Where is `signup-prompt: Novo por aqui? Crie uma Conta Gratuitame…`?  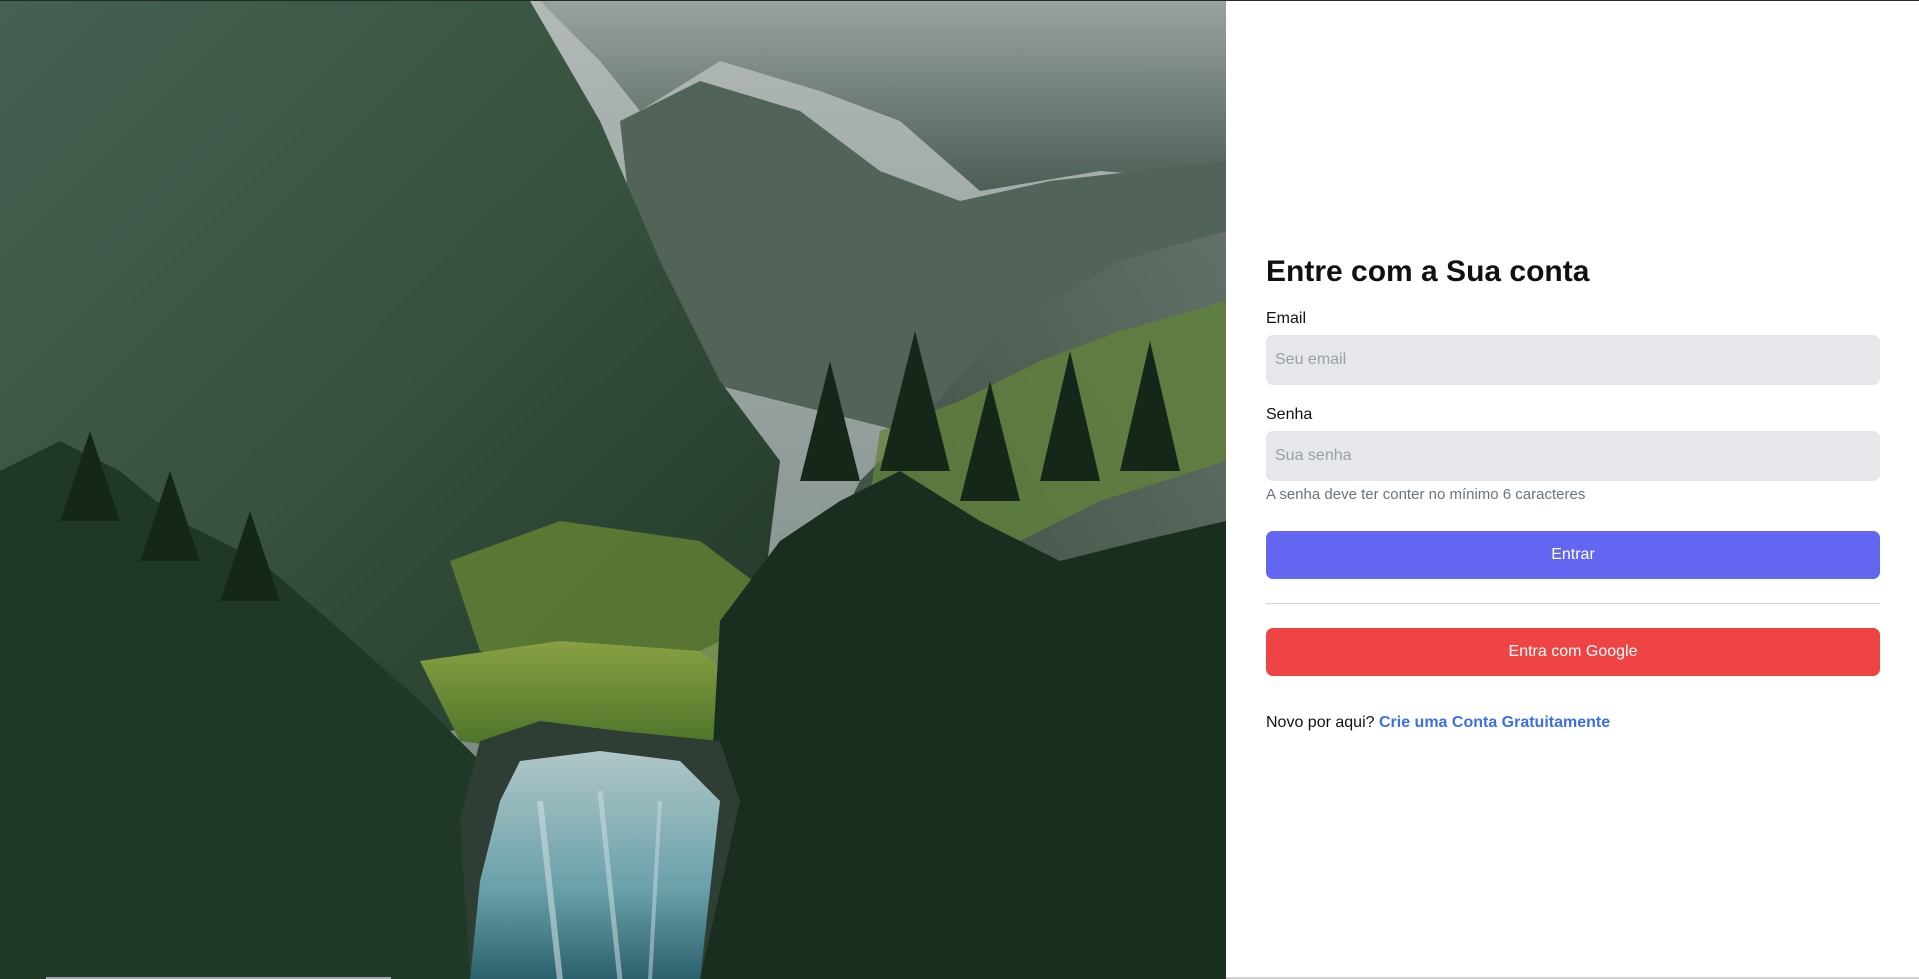 signup-prompt: Novo por aqui? Crie uma Conta Gratuitame… is located at coordinates (1573, 723).